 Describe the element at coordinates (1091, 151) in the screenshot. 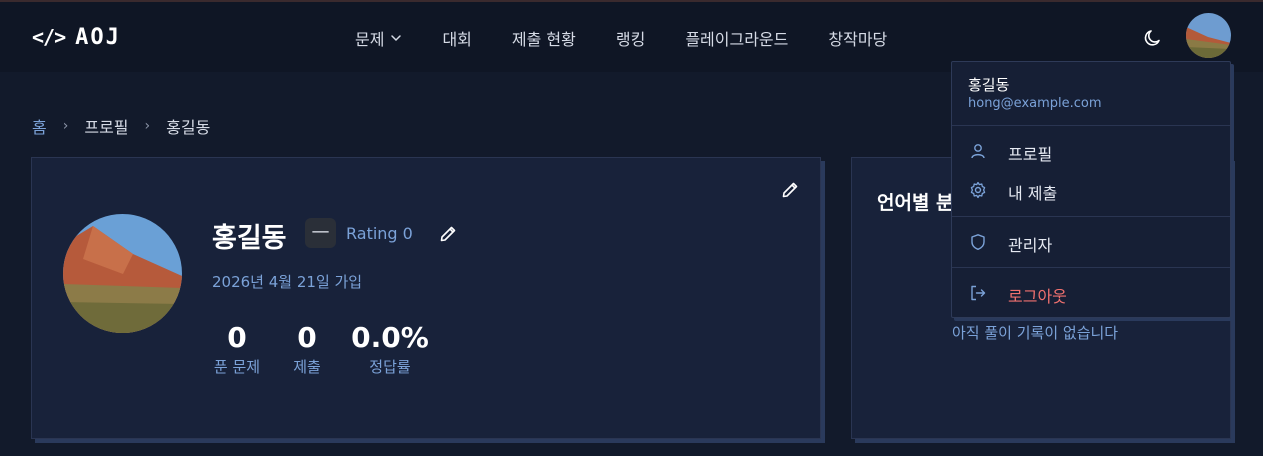

I see `menu-item-profile: 프로필` at that location.